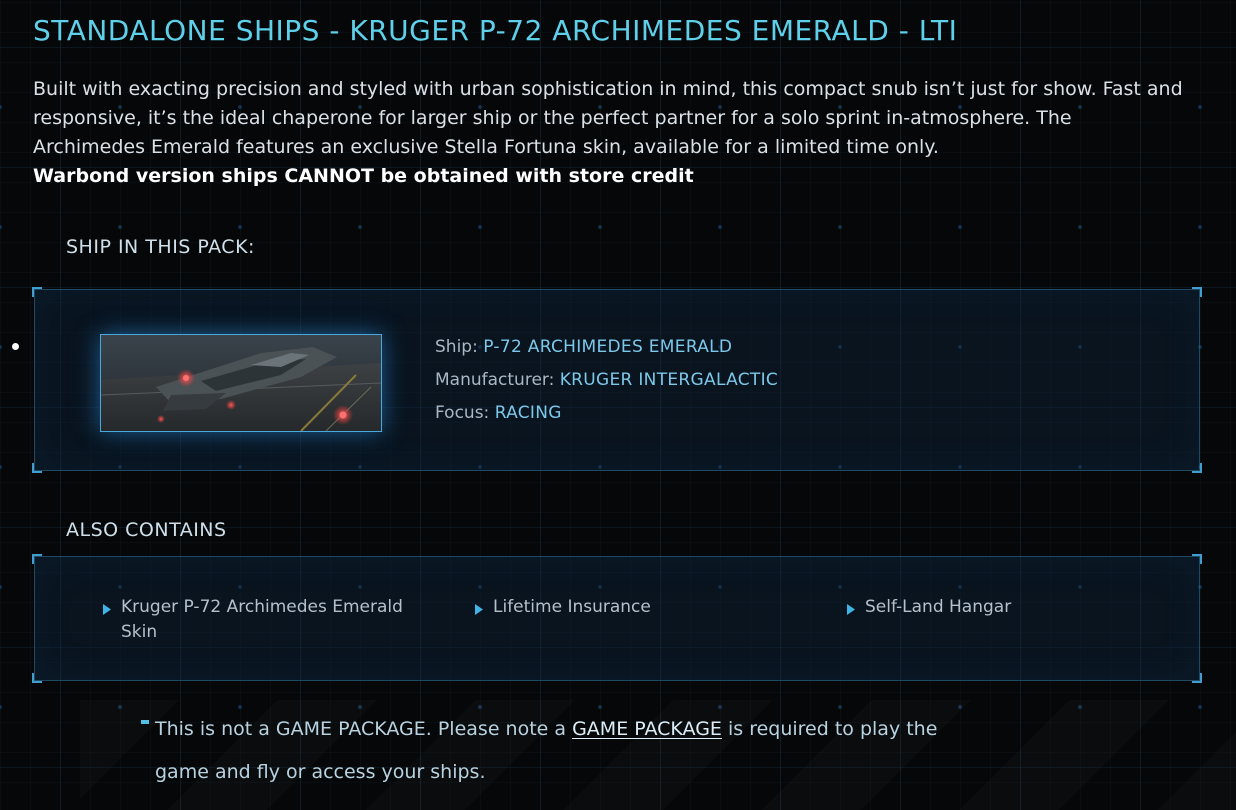  Describe the element at coordinates (146, 530) in the screenshot. I see `contains-section-heading: ALSO CONTAINS` at that location.